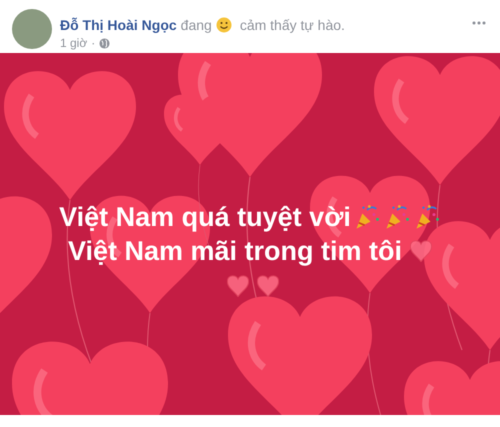 The height and width of the screenshot is (427, 500). What do you see at coordinates (479, 23) in the screenshot?
I see `more-options-icon` at bounding box center [479, 23].